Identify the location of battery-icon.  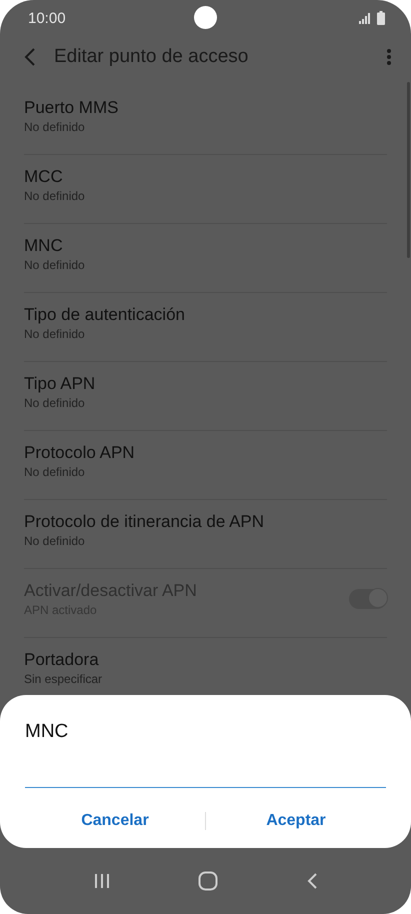
(381, 18).